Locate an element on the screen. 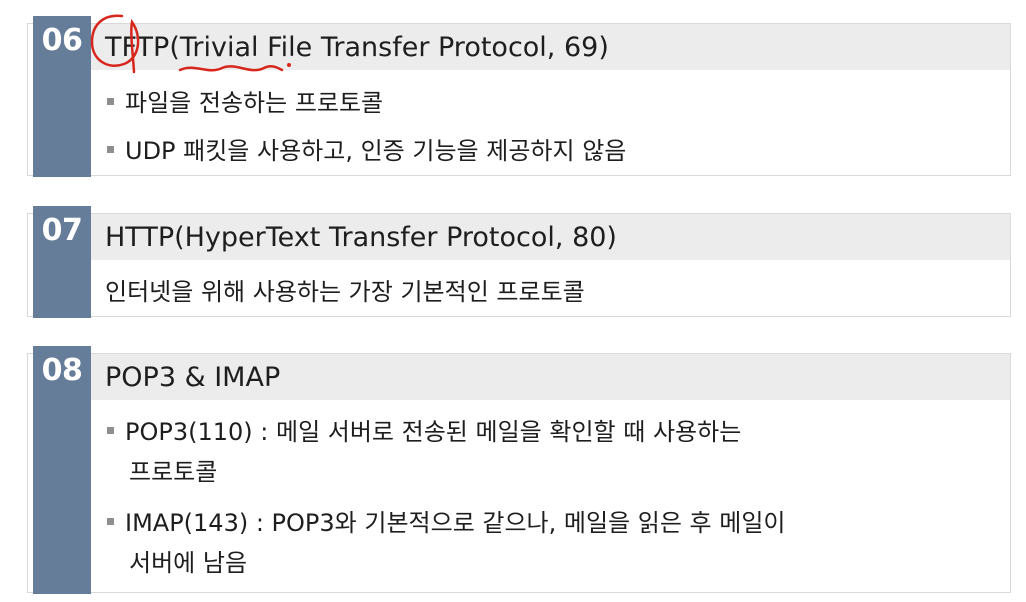 The image size is (1026, 602). section-06-bullet-1: 파일을 전송하는 프로토콜 is located at coordinates (245, 103).